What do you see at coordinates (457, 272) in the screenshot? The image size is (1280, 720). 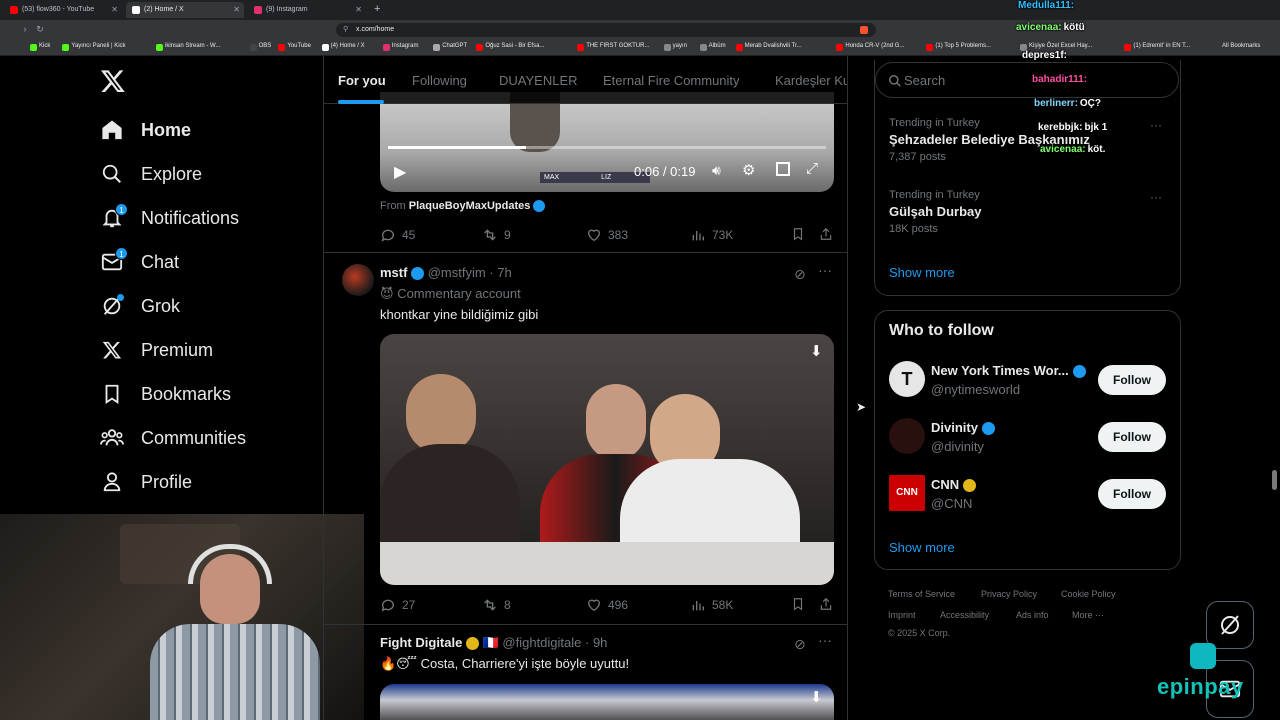 I see `author-handle: @mstfyim` at bounding box center [457, 272].